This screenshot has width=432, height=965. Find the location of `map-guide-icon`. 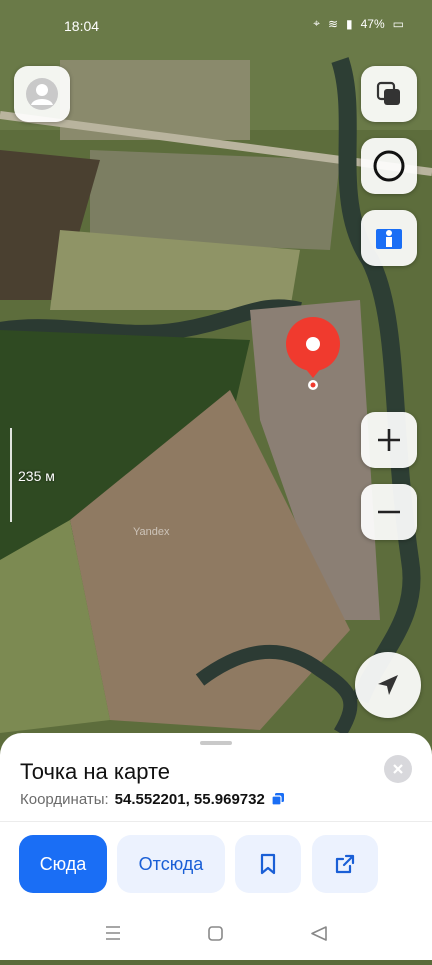

map-guide-icon is located at coordinates (389, 239).